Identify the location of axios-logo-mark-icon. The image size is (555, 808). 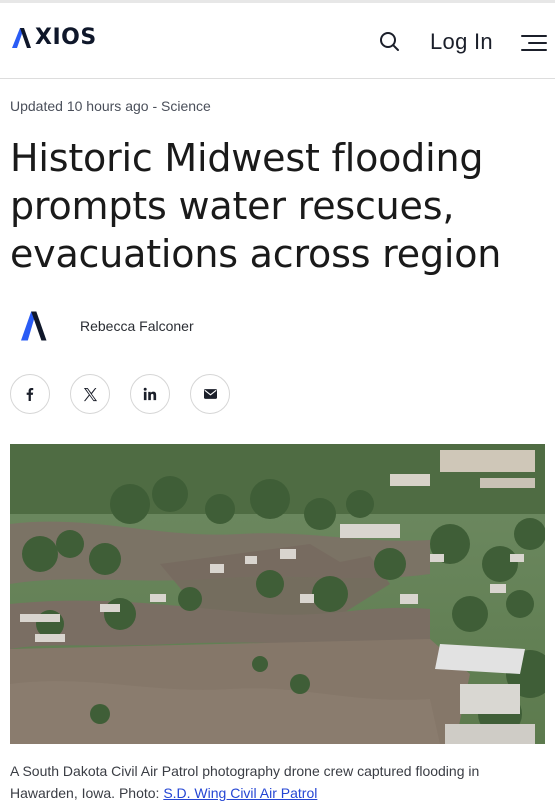
(21, 38).